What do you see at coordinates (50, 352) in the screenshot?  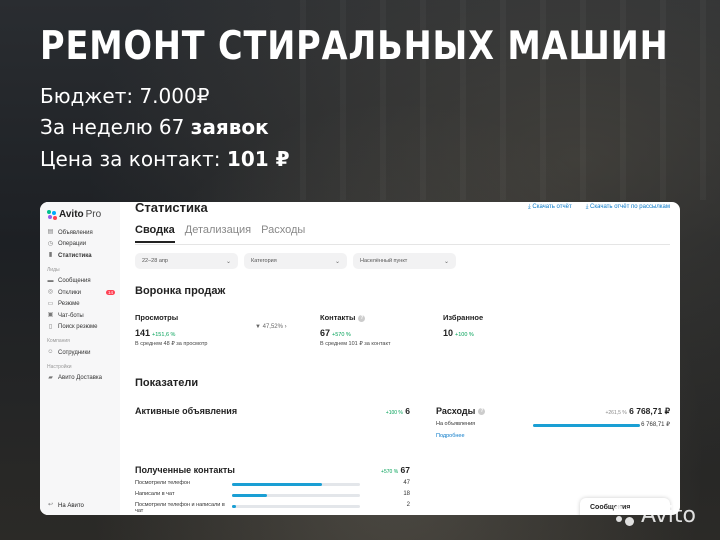 I see `employees-icon: ☺` at bounding box center [50, 352].